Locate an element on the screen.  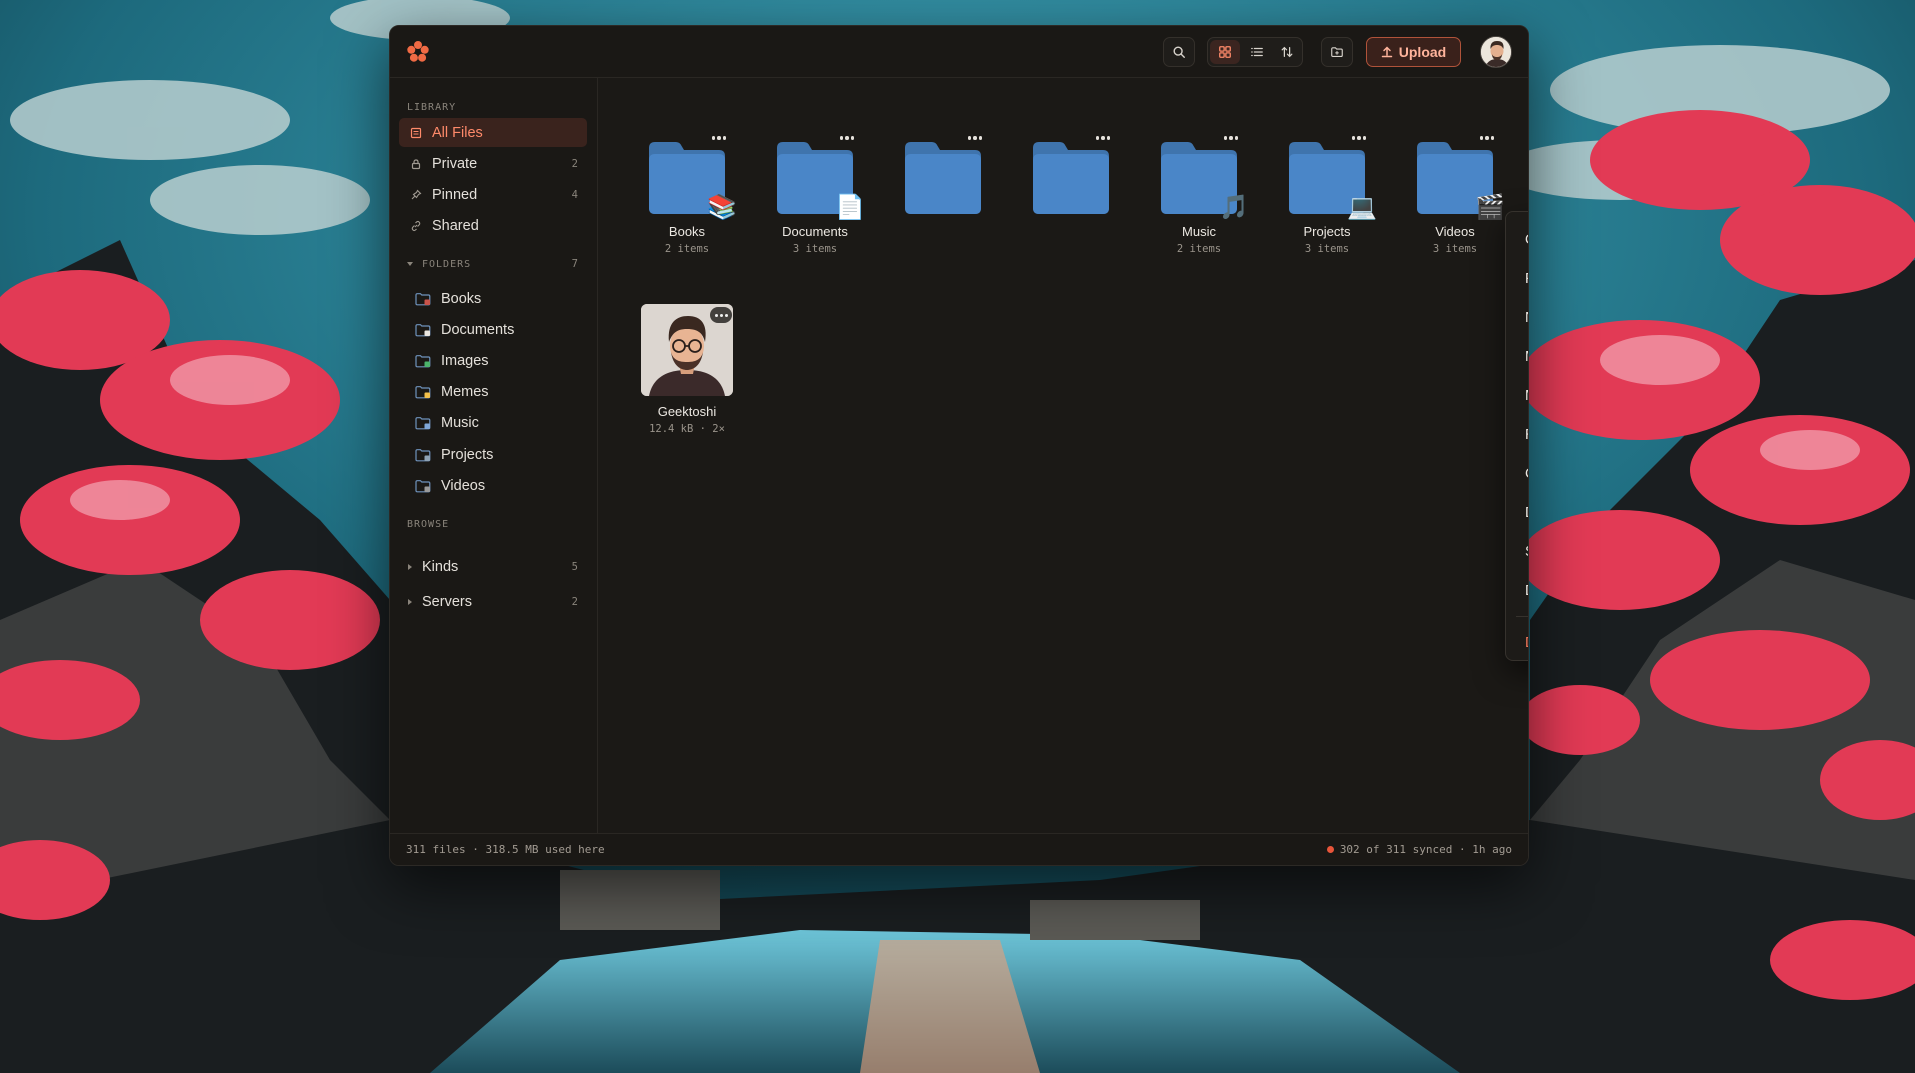
grid-view-button is located at coordinates (1225, 52).